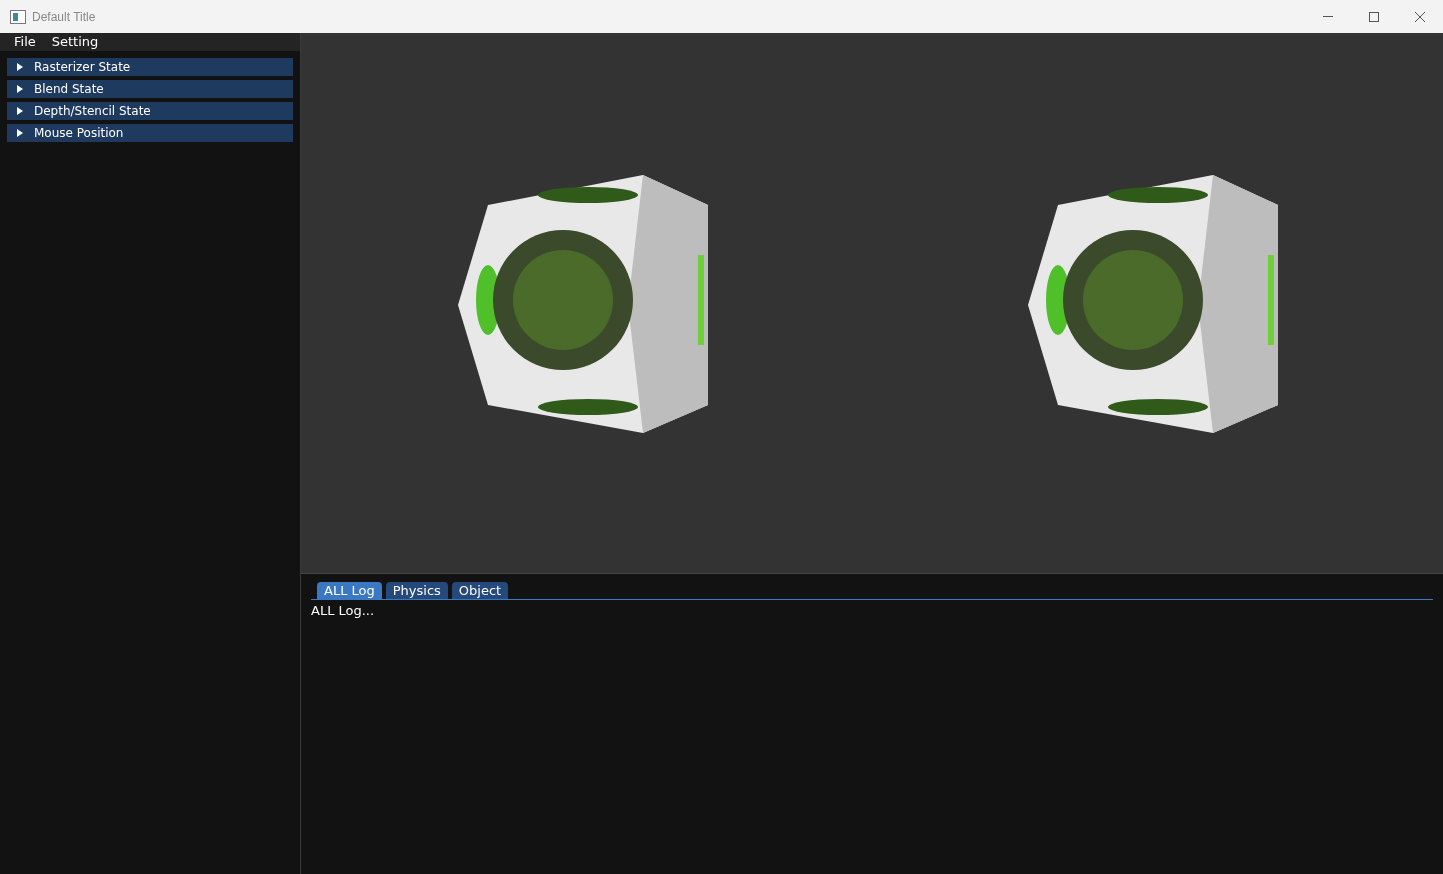  I want to click on tree-node: Mouse Position, so click(150, 133).